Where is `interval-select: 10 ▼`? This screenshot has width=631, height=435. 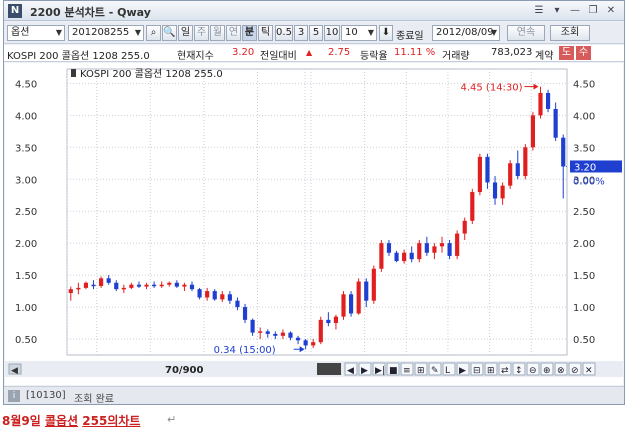 interval-select: 10 ▼ is located at coordinates (359, 33).